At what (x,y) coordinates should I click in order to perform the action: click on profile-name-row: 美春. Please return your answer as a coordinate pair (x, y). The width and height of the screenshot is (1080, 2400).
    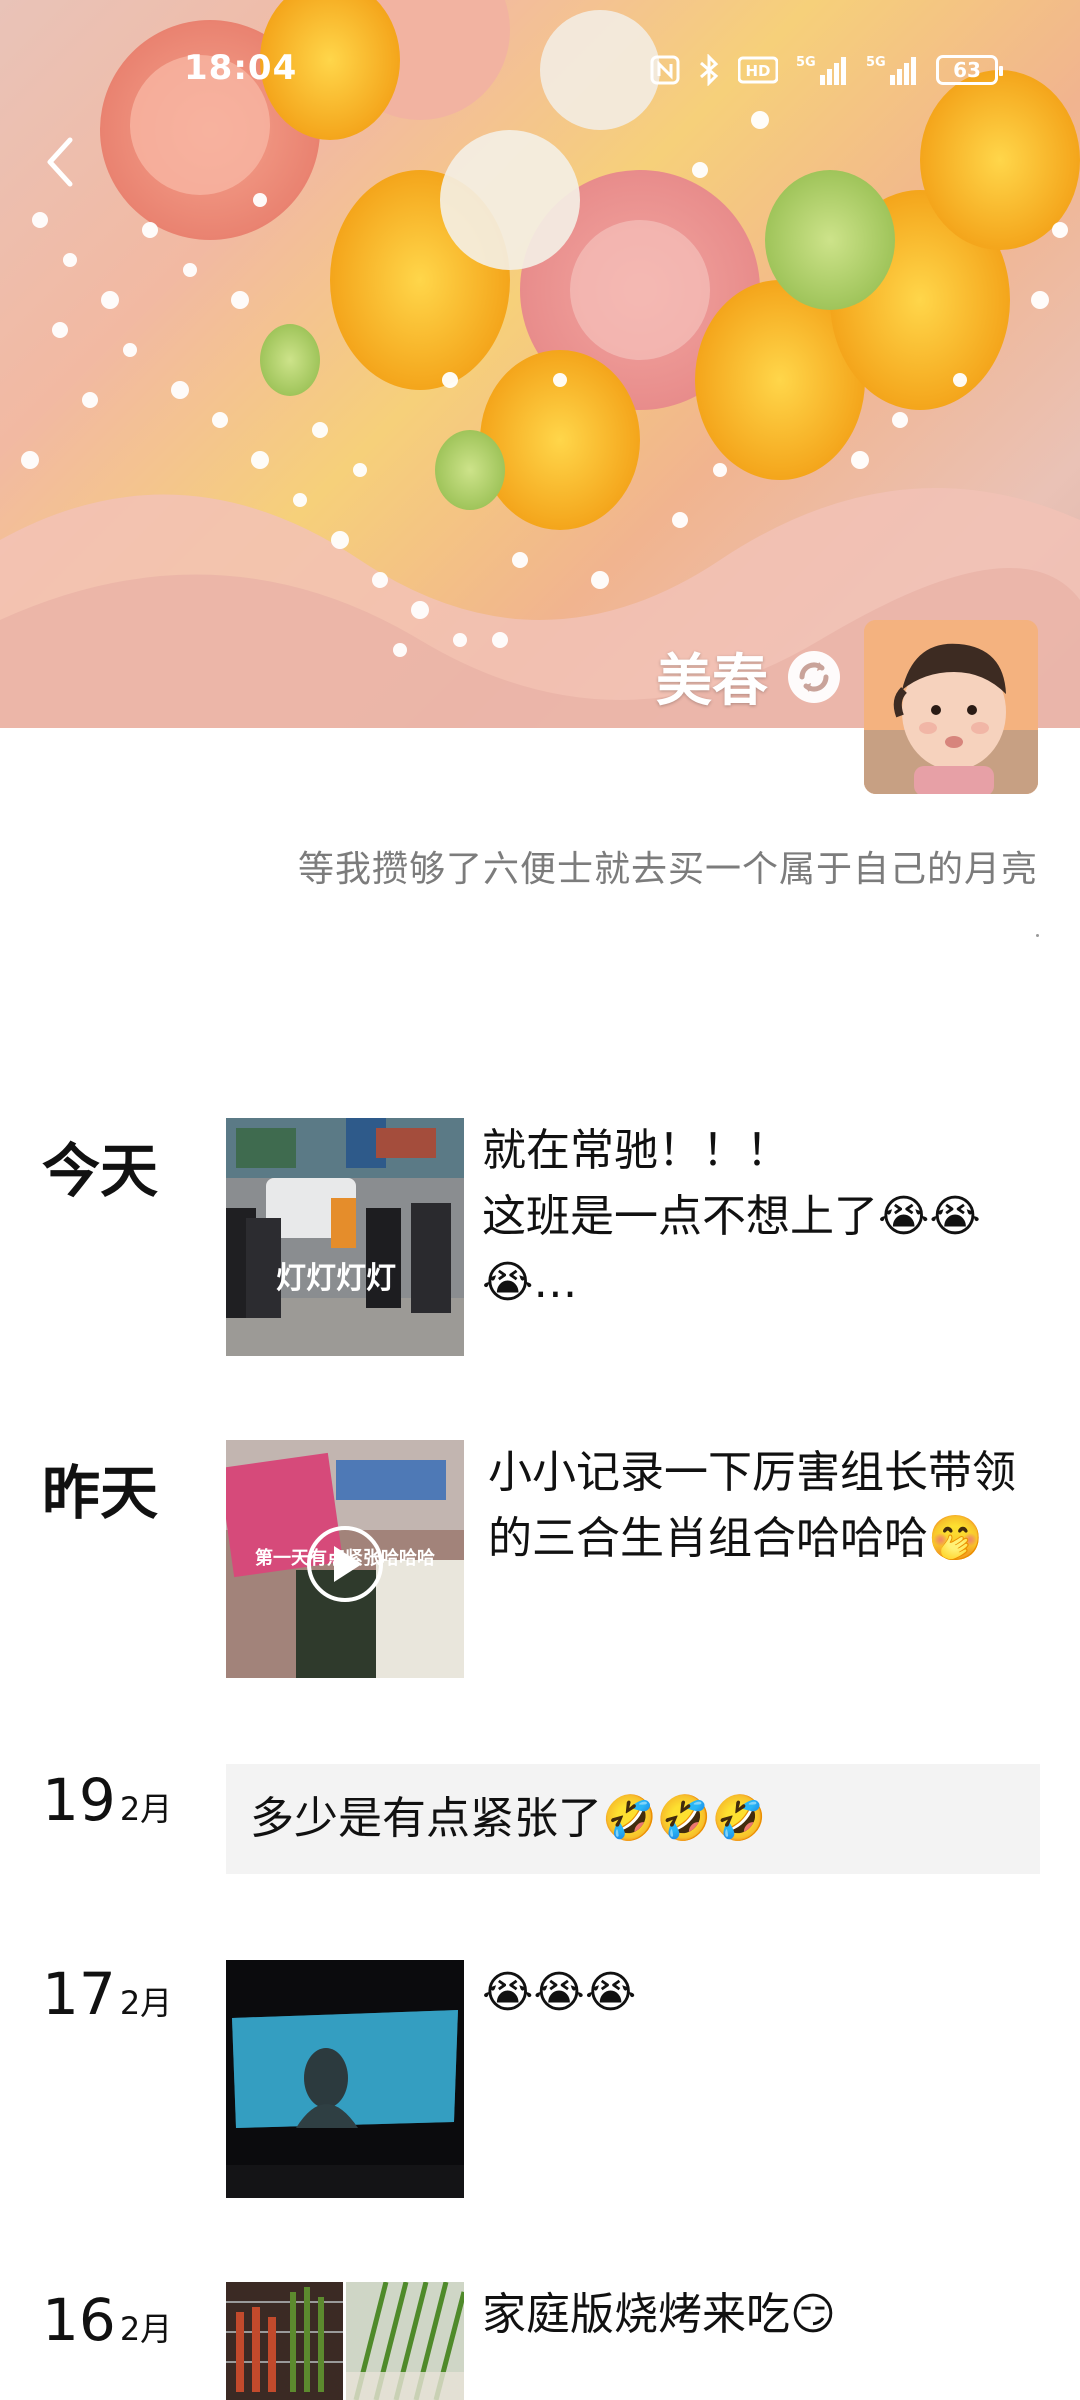
    Looking at the image, I should click on (749, 676).